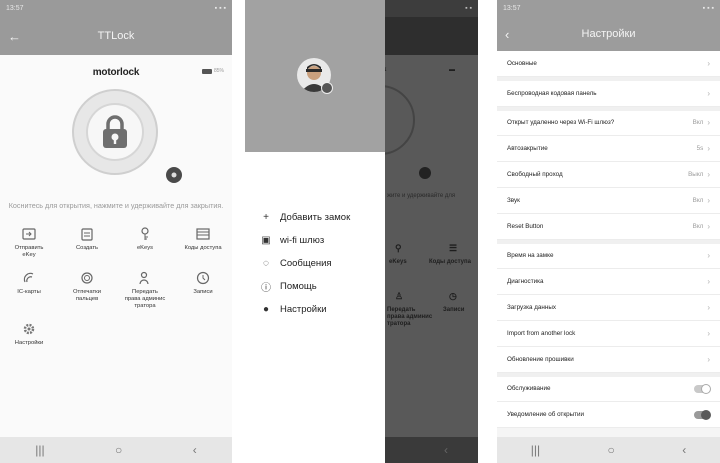 This screenshot has width=720, height=463. What do you see at coordinates (16, 36) in the screenshot?
I see `back-arrow-icon: ←` at bounding box center [16, 36].